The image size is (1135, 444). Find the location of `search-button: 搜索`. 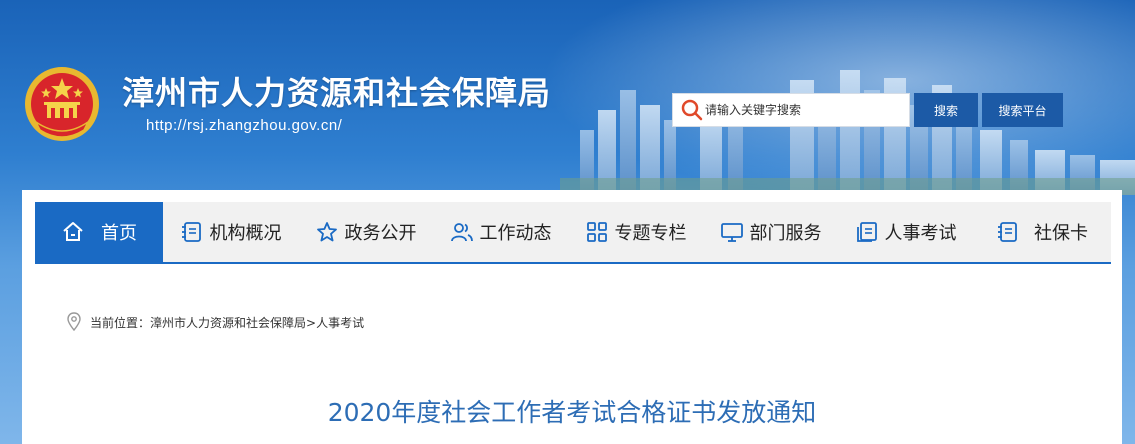

search-button: 搜索 is located at coordinates (946, 110).